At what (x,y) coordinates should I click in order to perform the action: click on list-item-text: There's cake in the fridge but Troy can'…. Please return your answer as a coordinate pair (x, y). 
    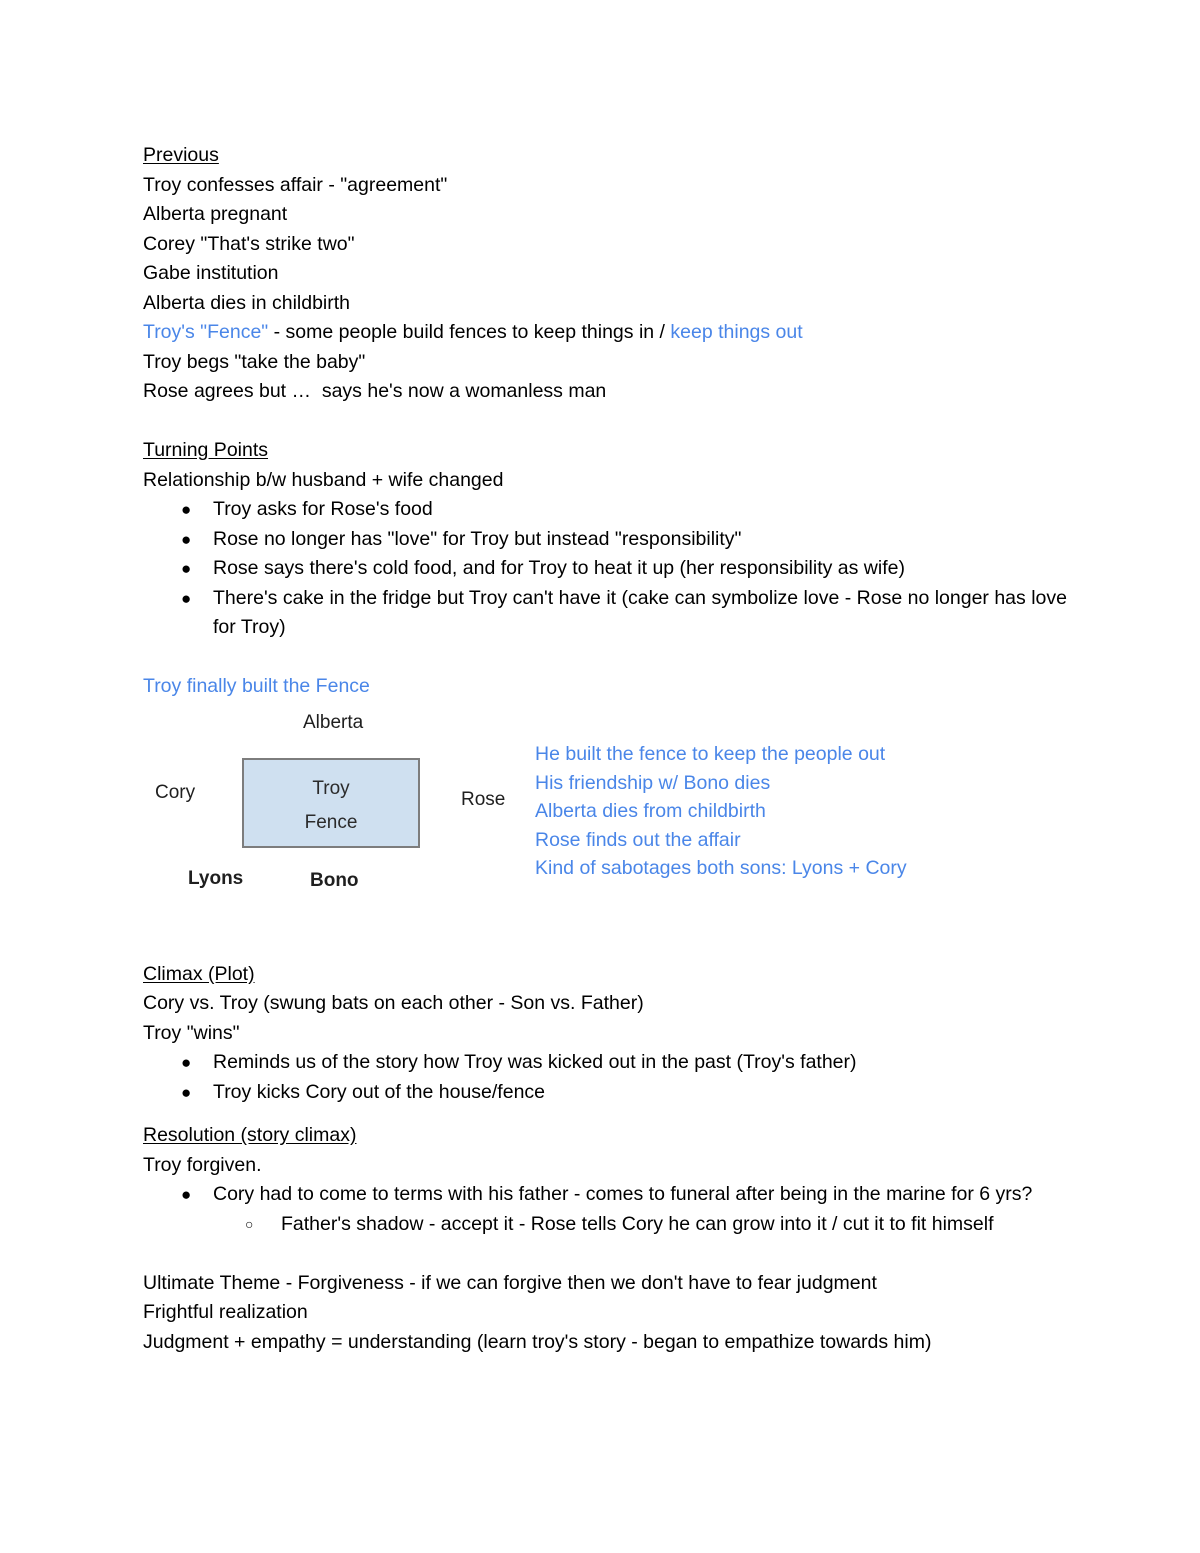
    Looking at the image, I should click on (640, 612).